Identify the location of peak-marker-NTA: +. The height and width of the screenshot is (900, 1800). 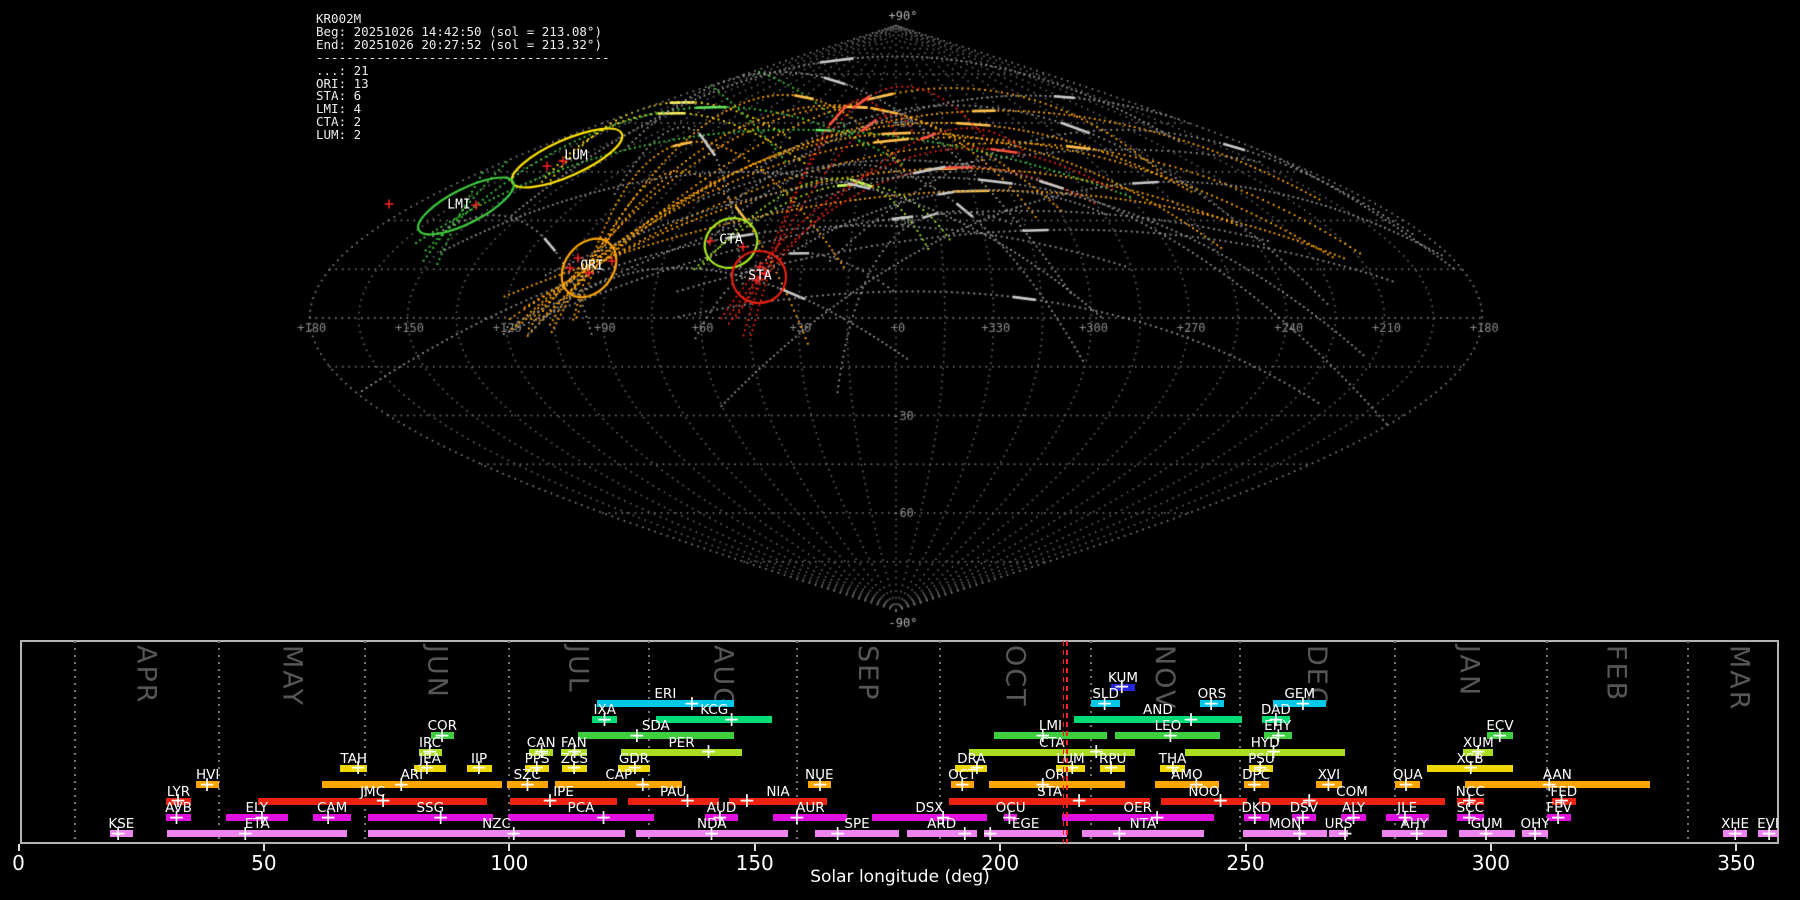
(1119, 832).